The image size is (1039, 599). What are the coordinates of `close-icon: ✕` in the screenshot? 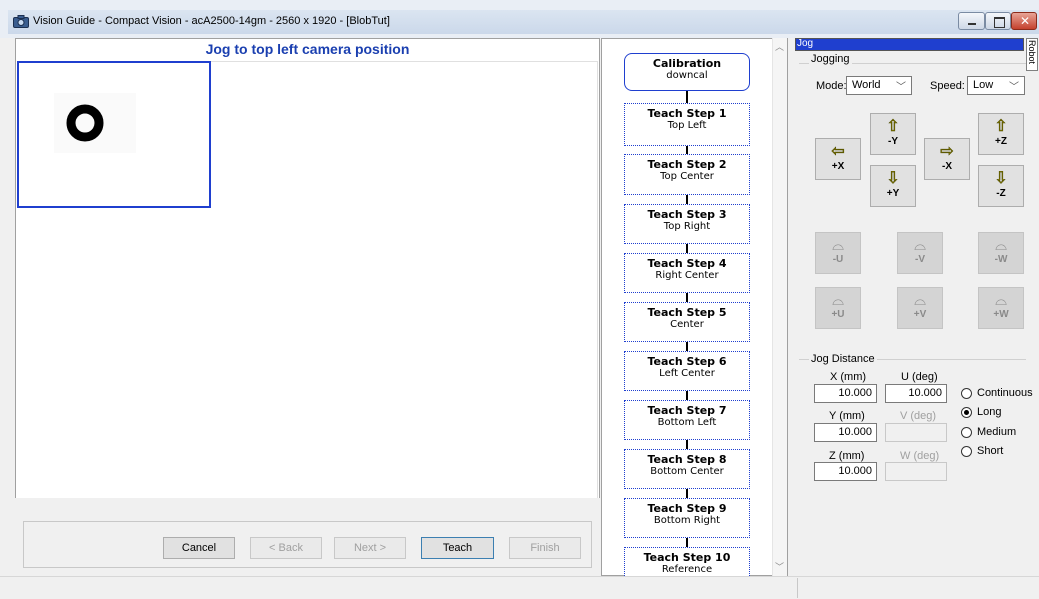 It's located at (1025, 21).